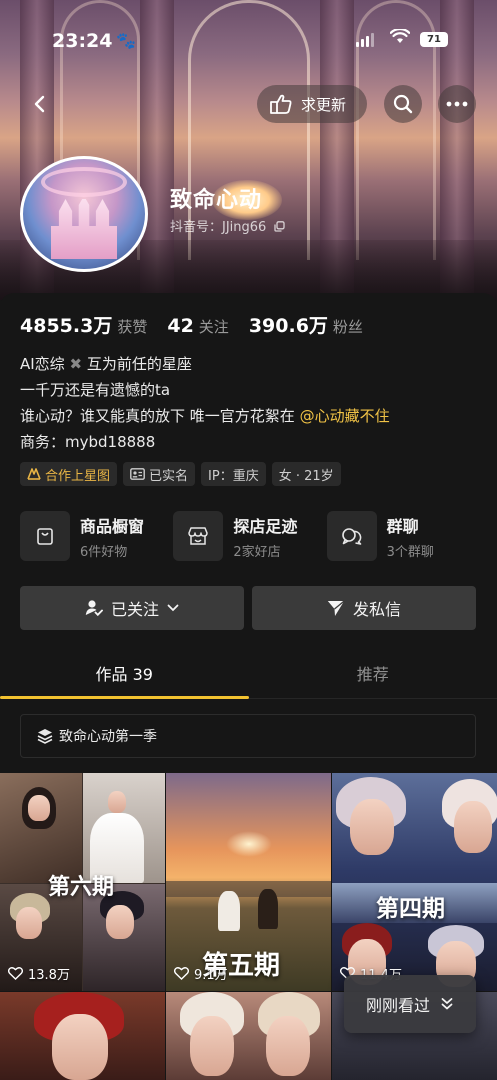  I want to click on stat-label: 粉丝, so click(347, 327).